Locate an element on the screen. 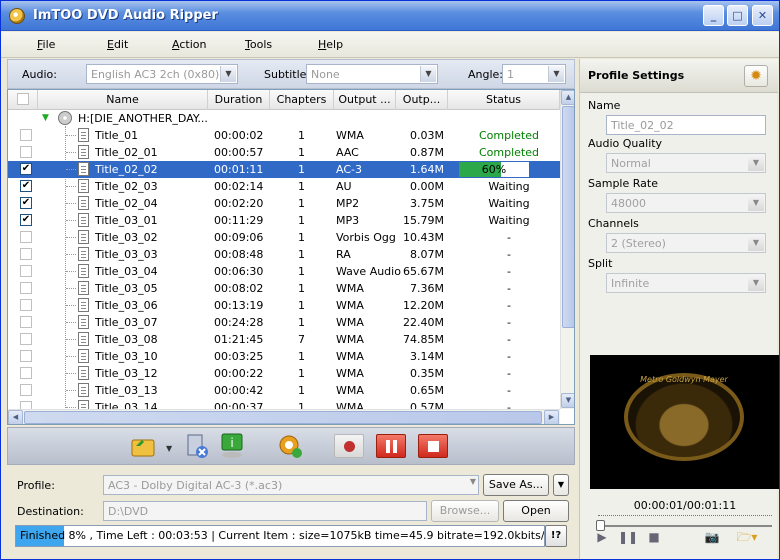 This screenshot has height=560, width=780. profile-select: AC3 - Dolby Digital AC-3 (*.ac3) ▼ is located at coordinates (291, 485).